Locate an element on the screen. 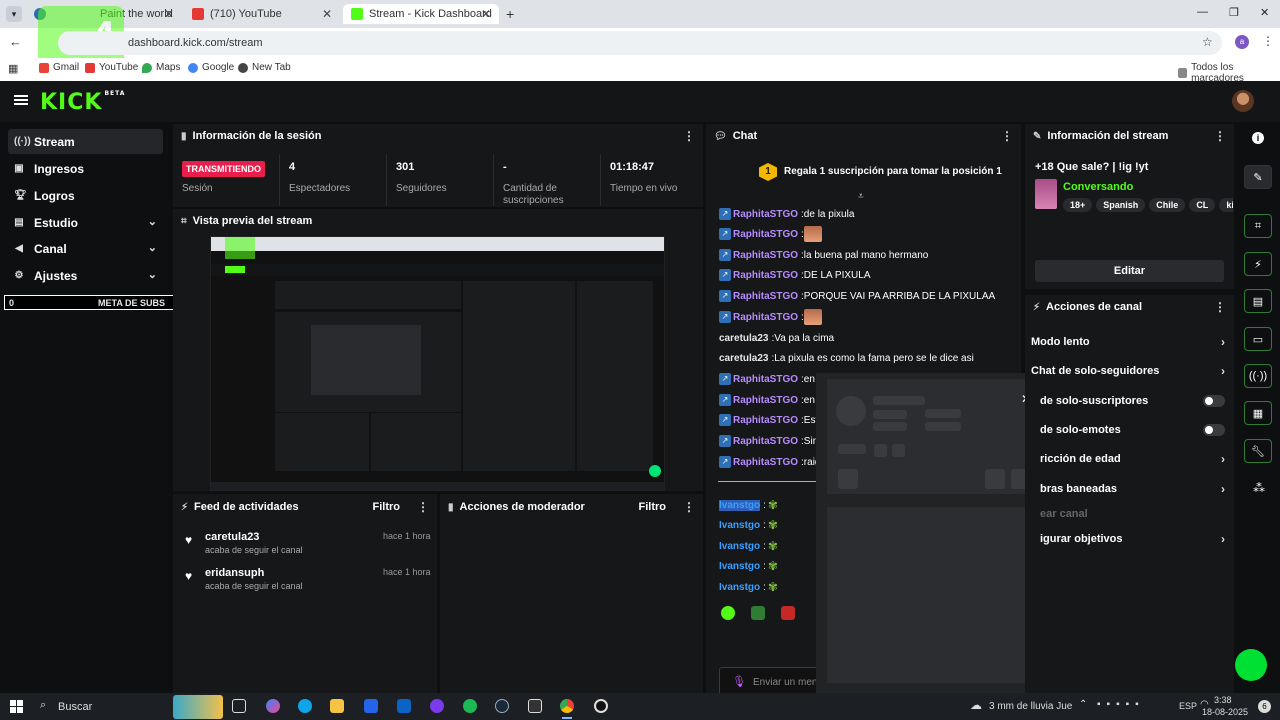  channel-action-row: de solo-emotes is located at coordinates (1140, 430).